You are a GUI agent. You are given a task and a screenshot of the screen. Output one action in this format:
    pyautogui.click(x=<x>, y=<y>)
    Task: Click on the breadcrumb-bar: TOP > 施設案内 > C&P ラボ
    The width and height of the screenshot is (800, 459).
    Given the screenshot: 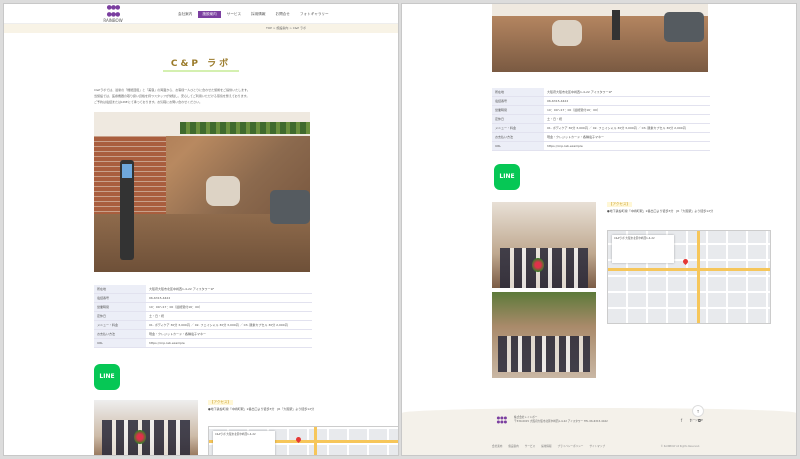 What is the action you would take?
    pyautogui.click(x=201, y=28)
    